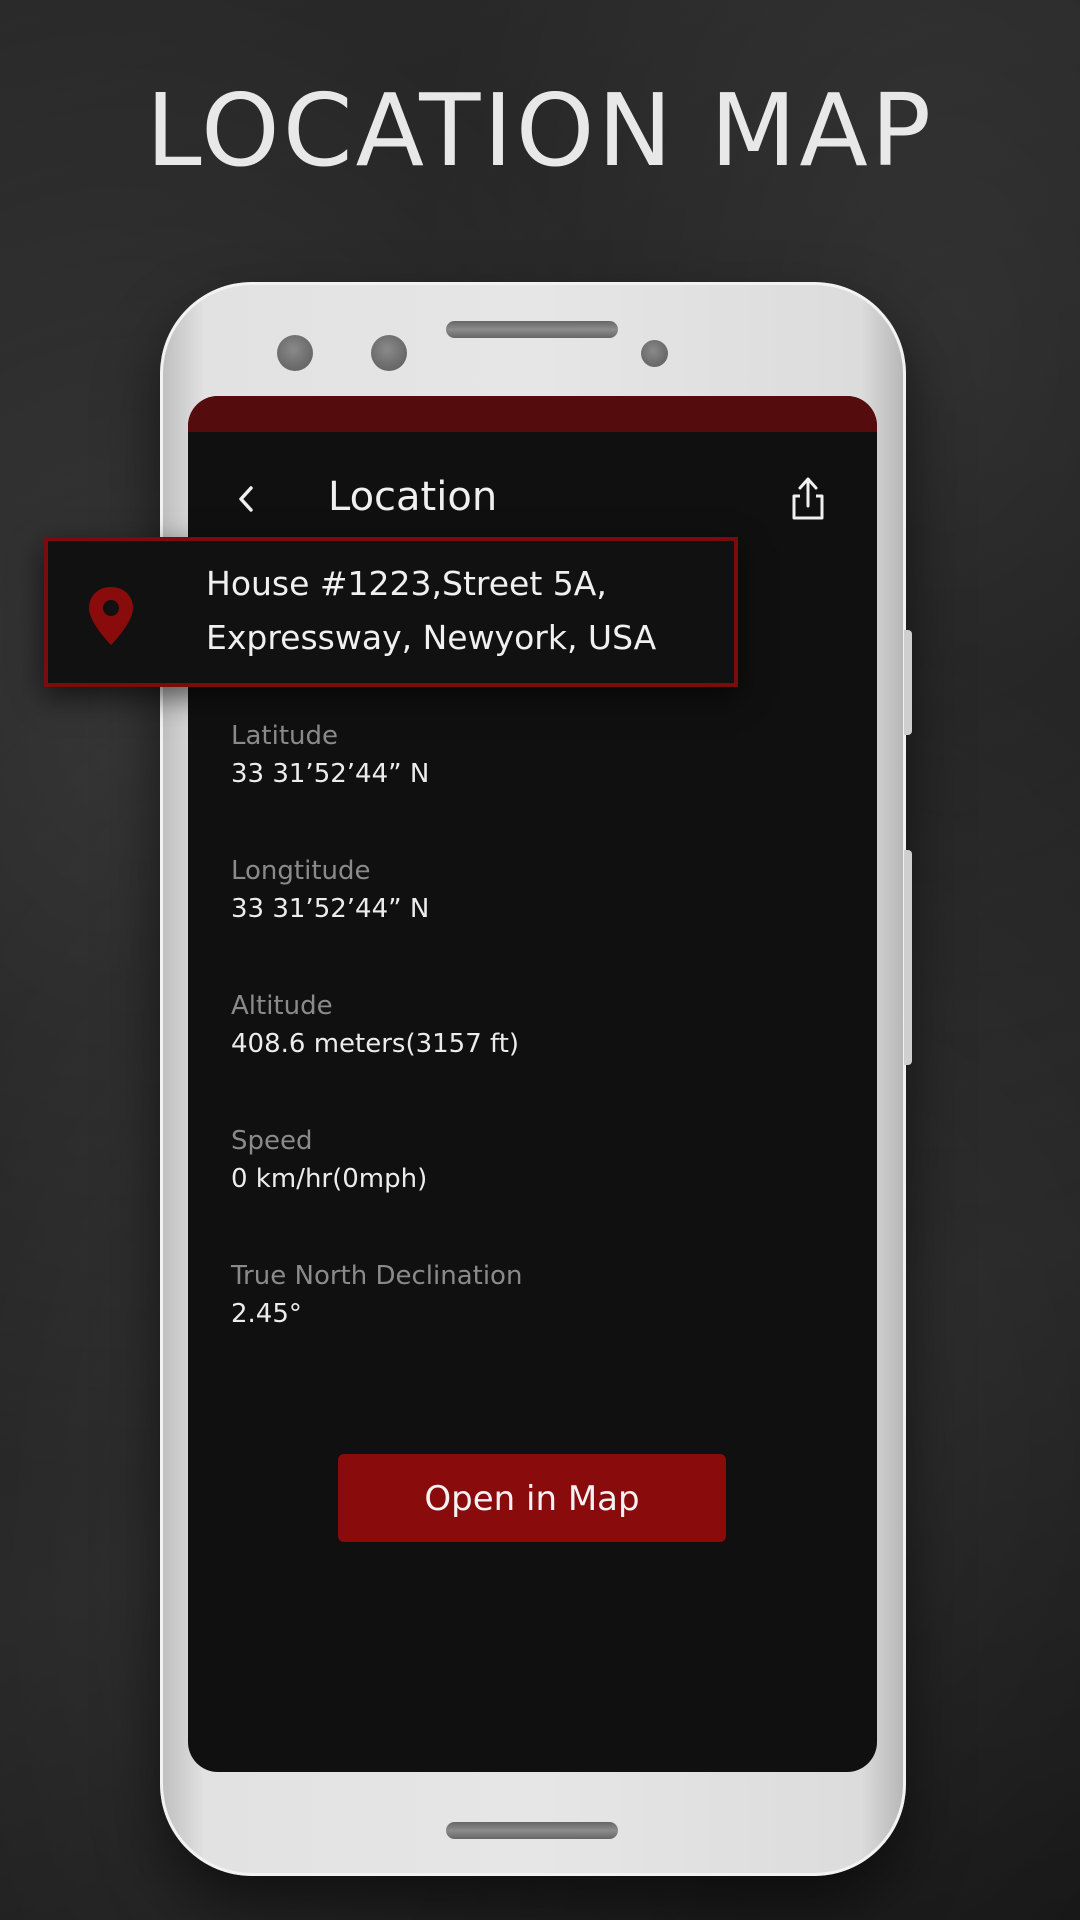  Describe the element at coordinates (908, 957) in the screenshot. I see `phone-volume-button` at that location.